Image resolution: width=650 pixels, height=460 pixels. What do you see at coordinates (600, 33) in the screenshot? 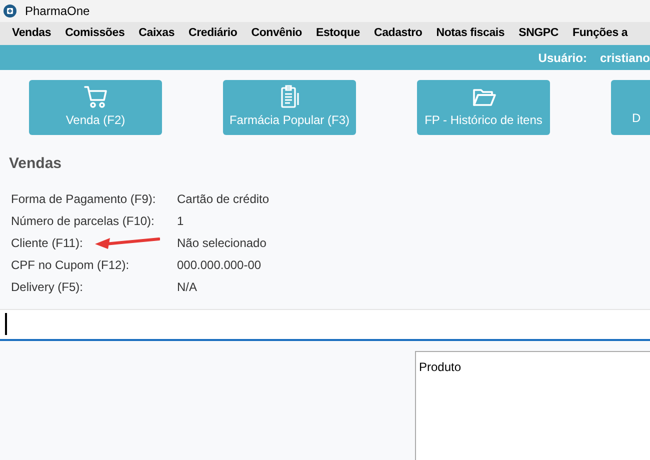
I see `menu-item: Funções a` at bounding box center [600, 33].